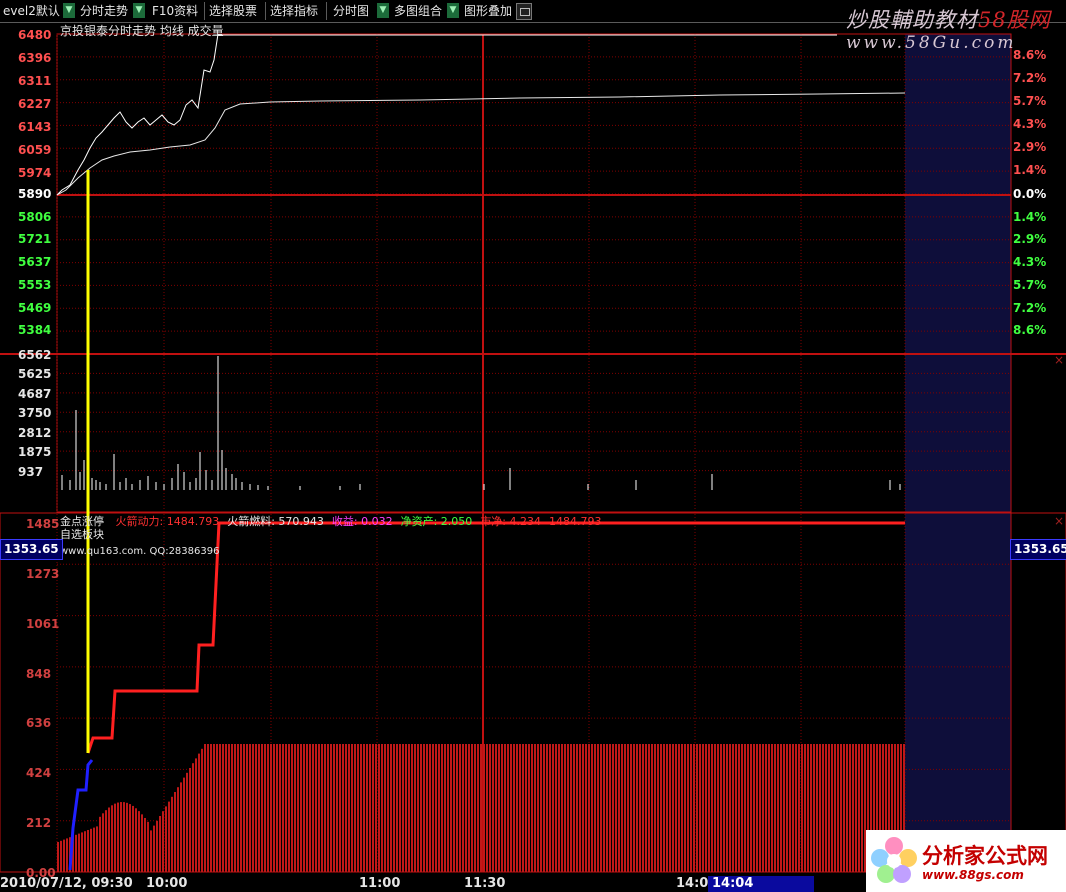 This screenshot has width=1066, height=892. What do you see at coordinates (1038, 549) in the screenshot?
I see `crosshair-value-right: 1353.65` at bounding box center [1038, 549].